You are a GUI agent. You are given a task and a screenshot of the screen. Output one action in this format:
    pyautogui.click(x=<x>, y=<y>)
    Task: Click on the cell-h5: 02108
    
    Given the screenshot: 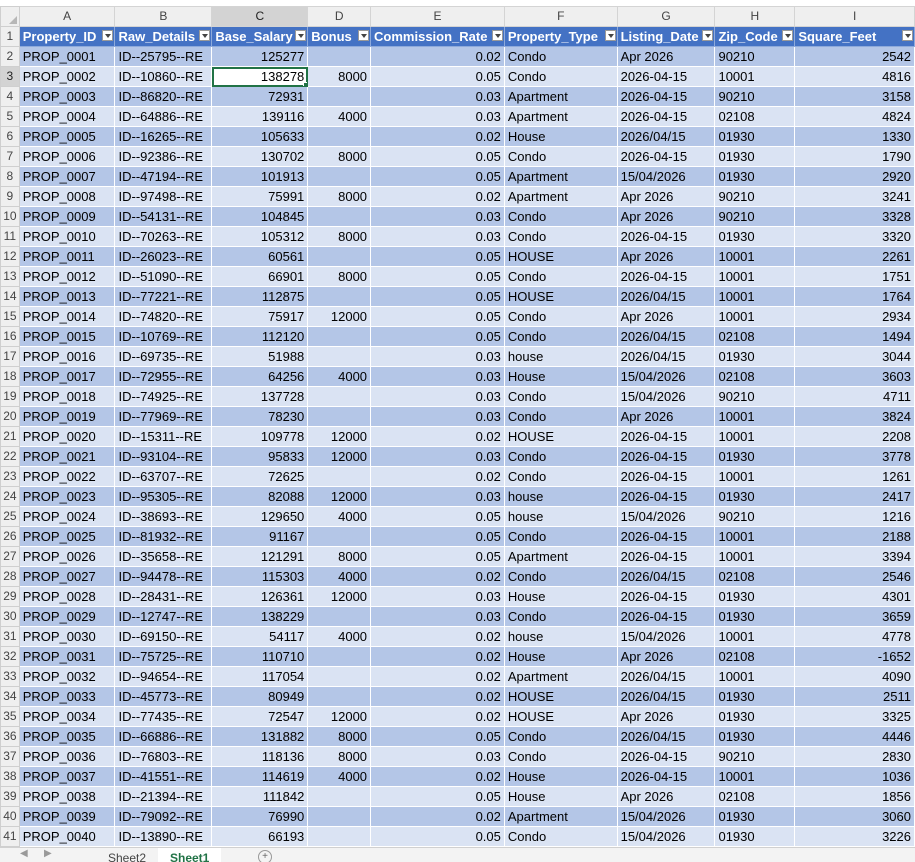 What is the action you would take?
    pyautogui.click(x=755, y=116)
    